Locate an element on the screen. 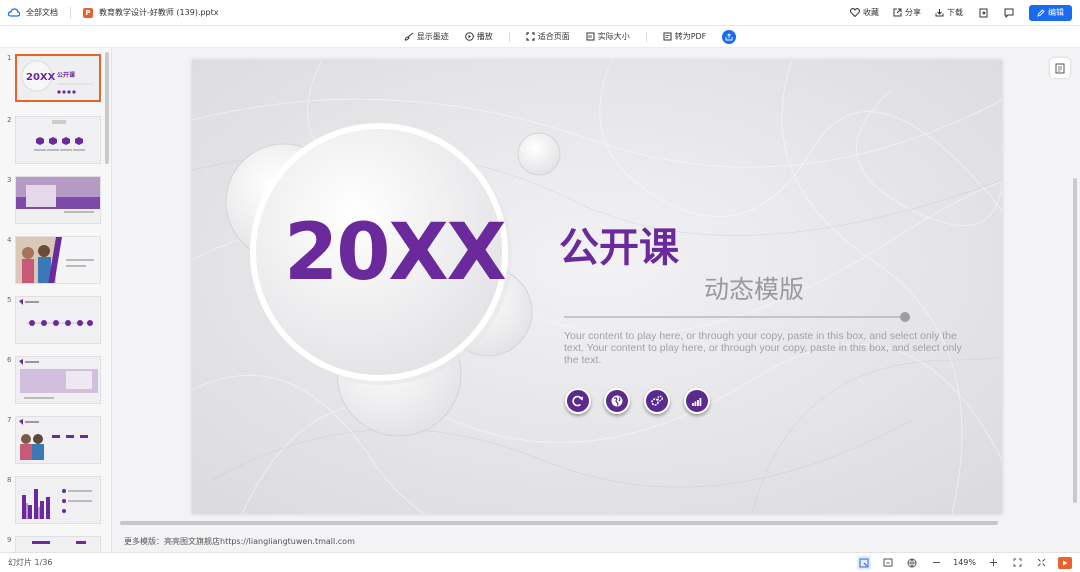 The height and width of the screenshot is (572, 1080). file-name: 教育教学设计-好教师 (139).pptx is located at coordinates (159, 12).